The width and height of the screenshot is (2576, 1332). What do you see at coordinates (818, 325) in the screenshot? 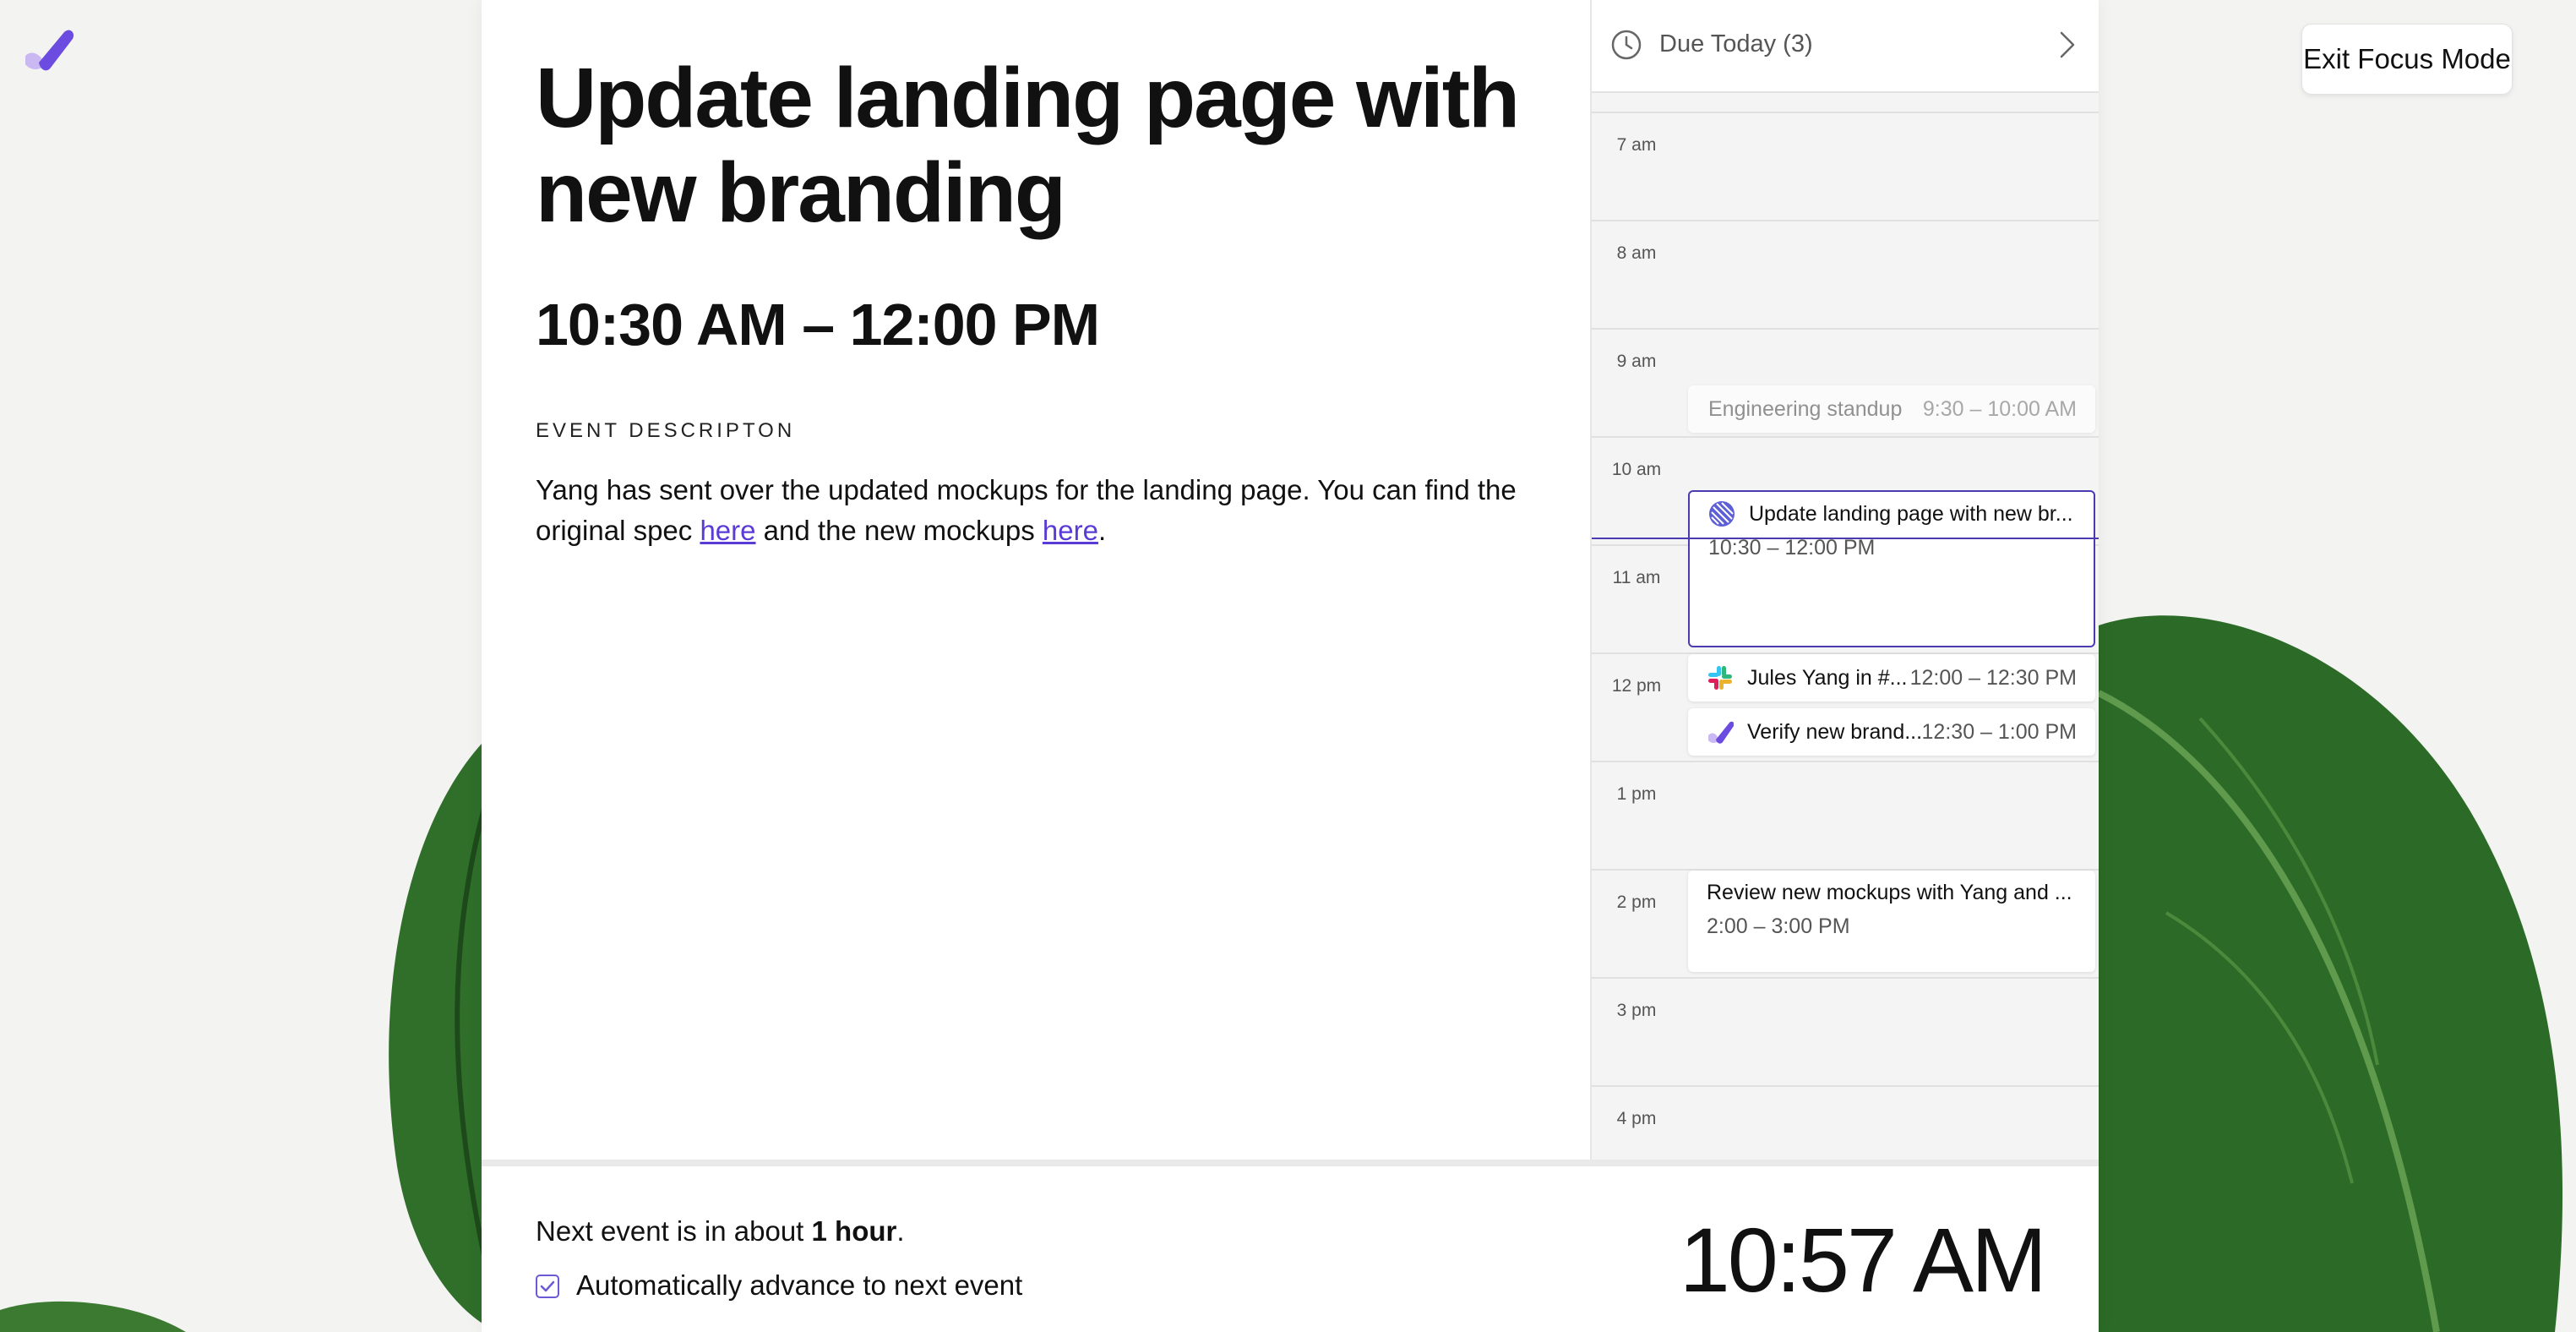
I see `event-time-range: 10:30 AM – 12:00 PM` at bounding box center [818, 325].